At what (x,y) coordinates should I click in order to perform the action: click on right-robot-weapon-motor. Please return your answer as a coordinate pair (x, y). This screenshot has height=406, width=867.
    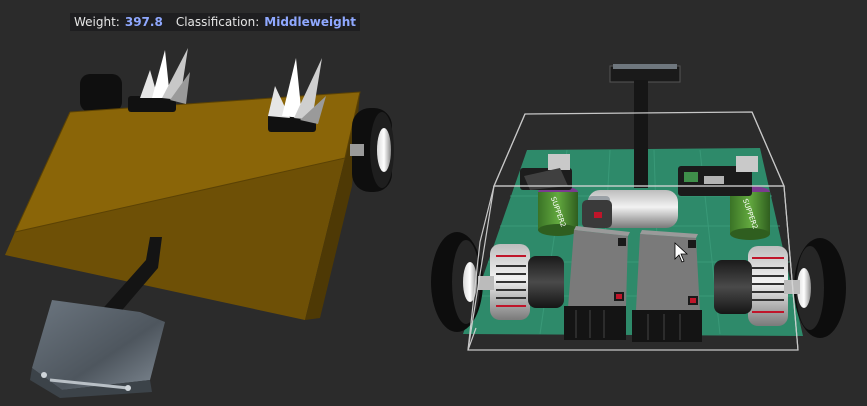
    Looking at the image, I should click on (630, 209).